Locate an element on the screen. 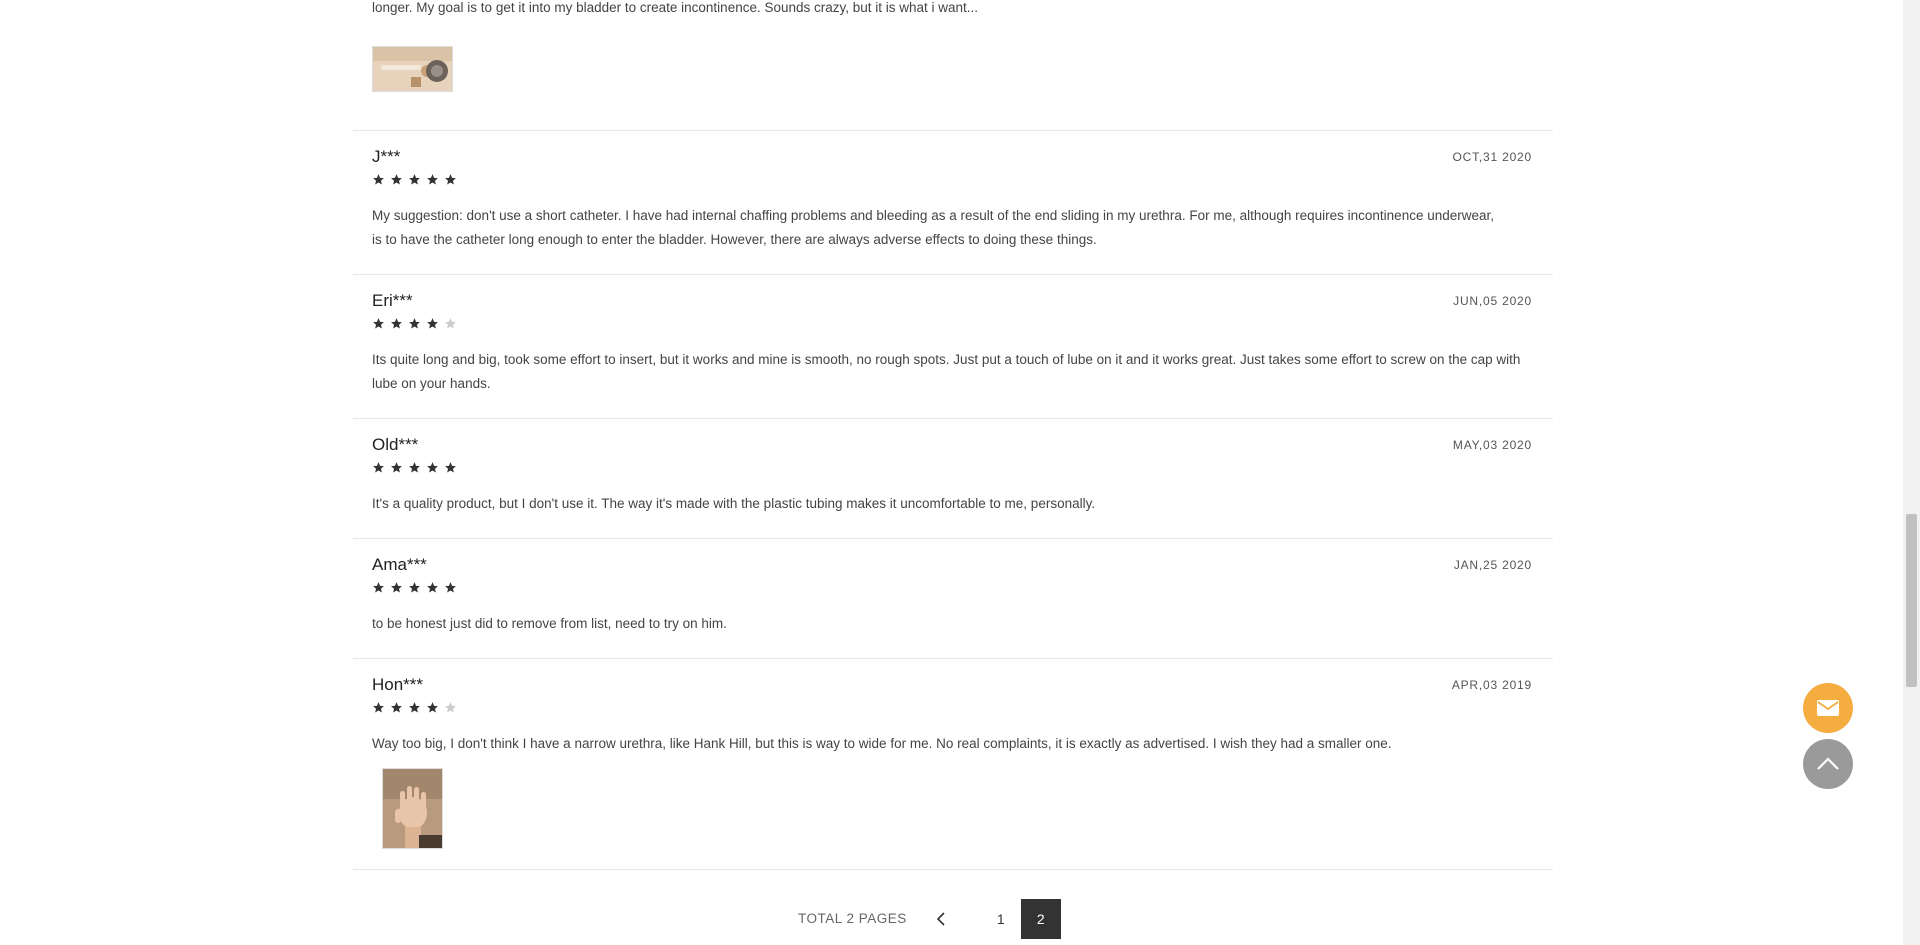 The width and height of the screenshot is (1920, 945). contact-mail-button is located at coordinates (1828, 708).